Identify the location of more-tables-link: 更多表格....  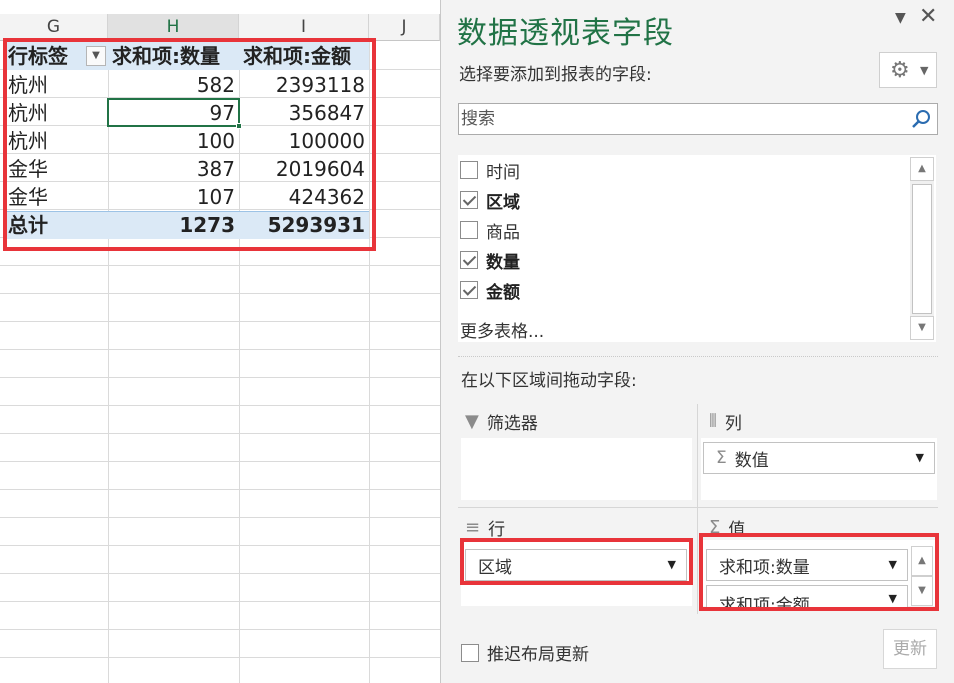
(502, 329).